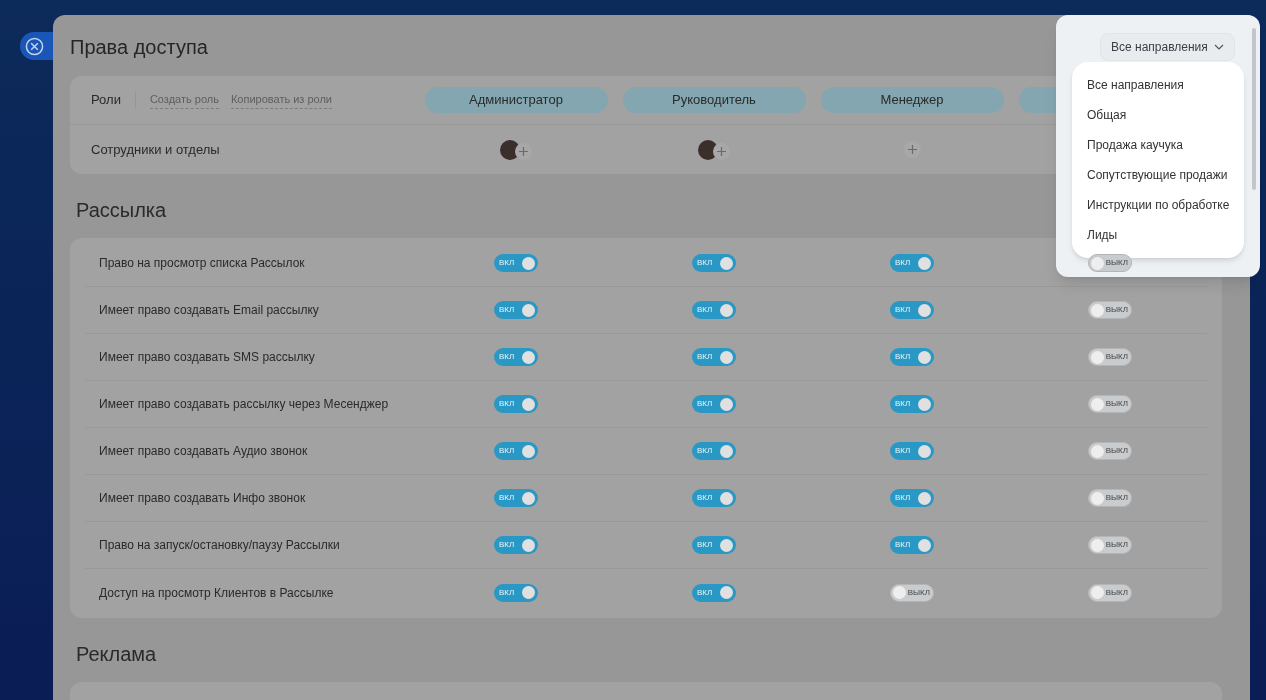 The height and width of the screenshot is (700, 1266). Describe the element at coordinates (1167, 47) in the screenshot. I see `direction-dropdown: Все направления` at that location.